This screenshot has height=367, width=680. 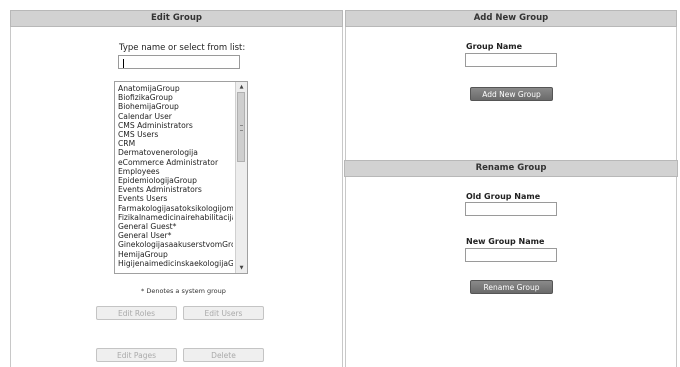 I want to click on scroll-up-arrow-icon: ▲, so click(x=241, y=87).